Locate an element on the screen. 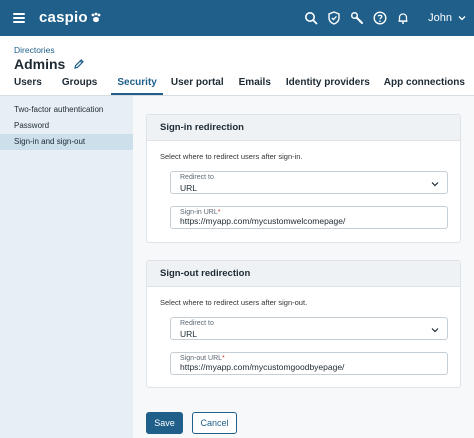 The height and width of the screenshot is (438, 474). signin-url-field: Sign-in URL* is located at coordinates (309, 217).